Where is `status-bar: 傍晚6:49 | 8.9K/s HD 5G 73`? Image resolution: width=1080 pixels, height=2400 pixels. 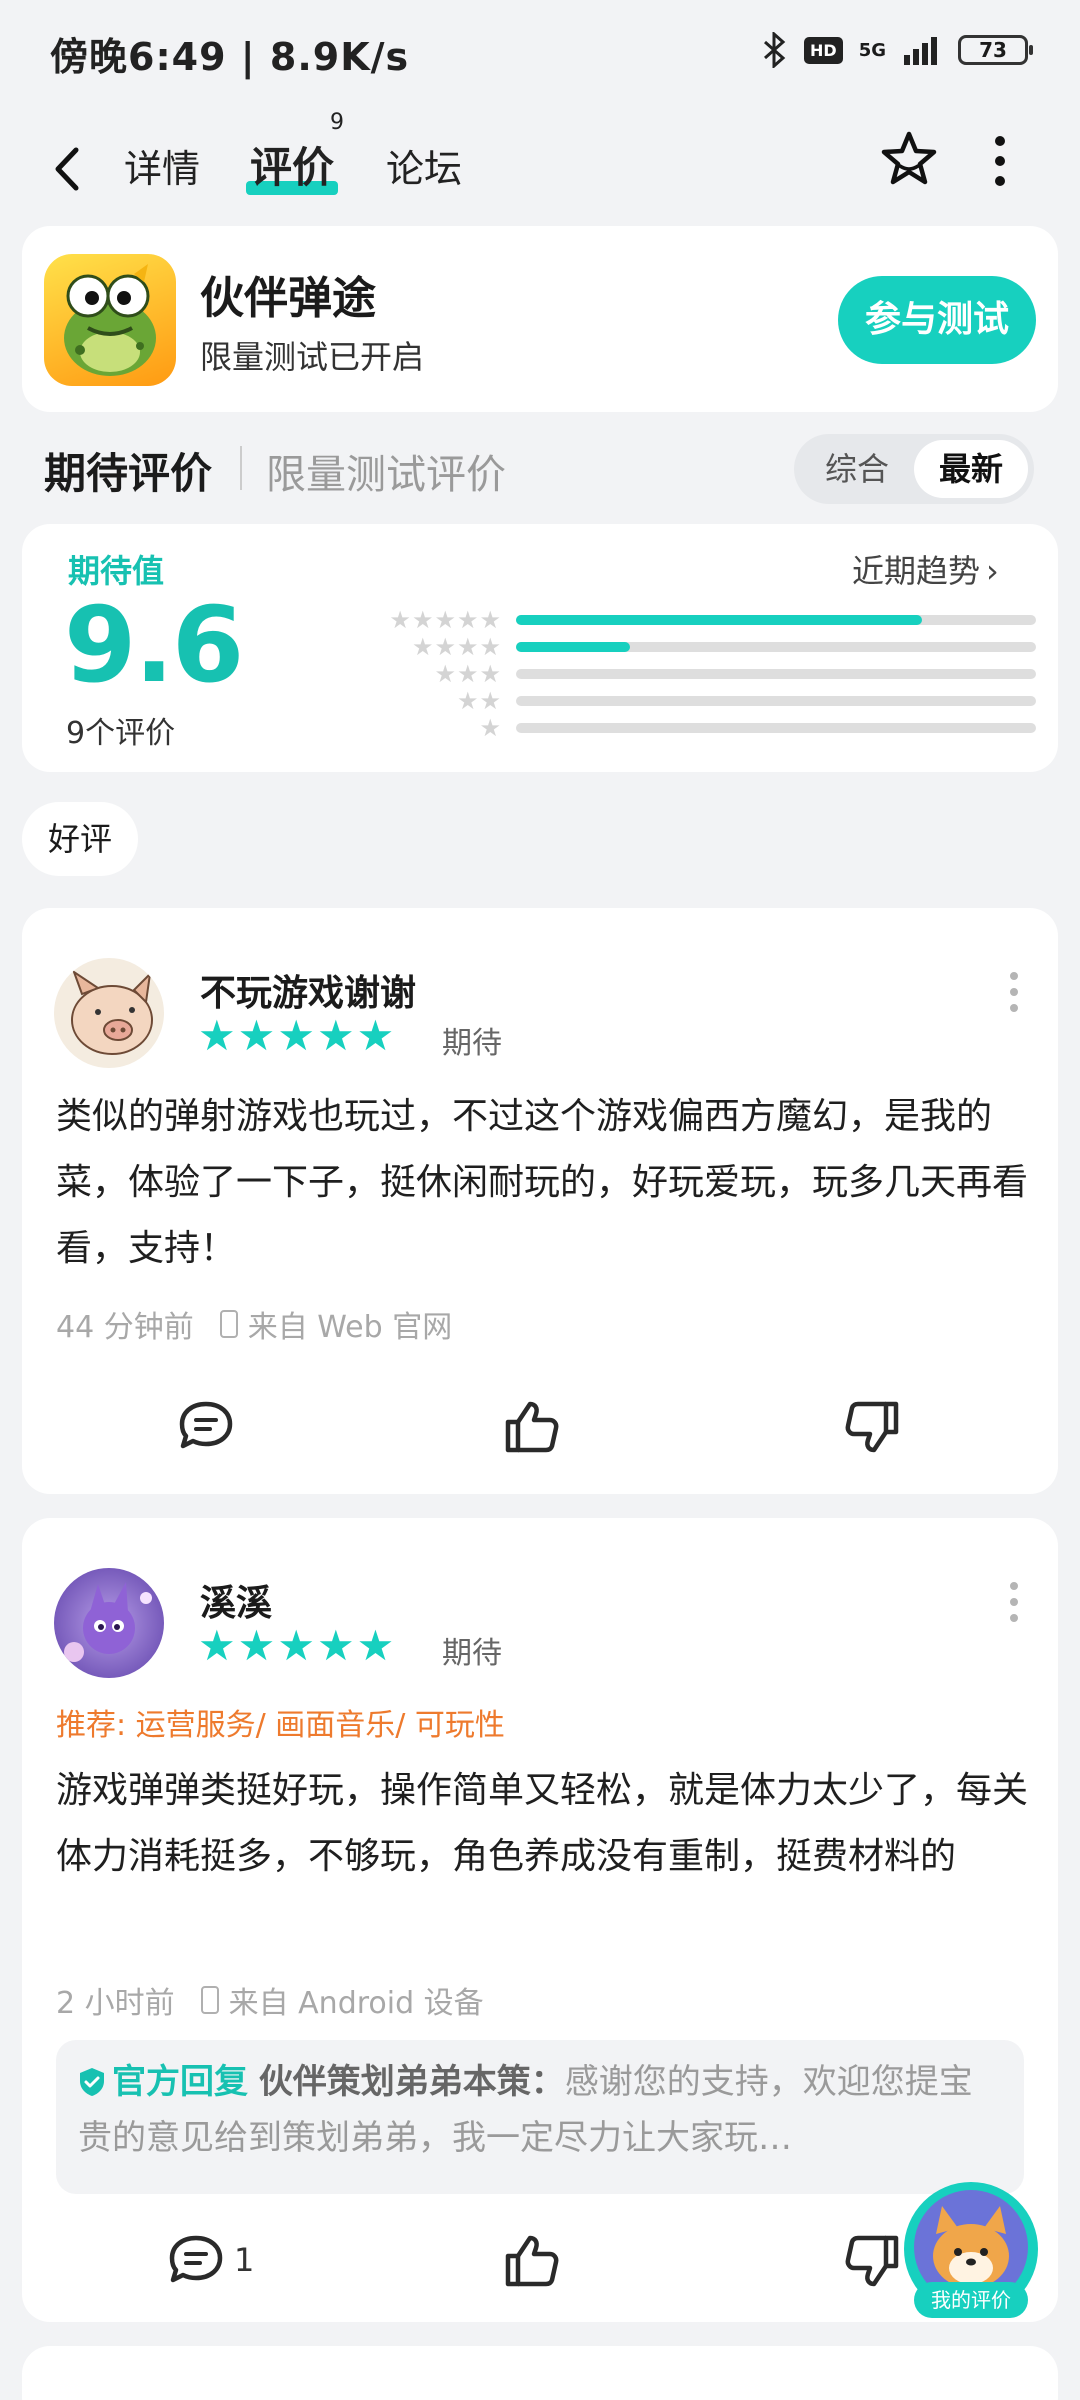 status-bar: 傍晚6:49 | 8.9K/s HD 5G 73 is located at coordinates (540, 50).